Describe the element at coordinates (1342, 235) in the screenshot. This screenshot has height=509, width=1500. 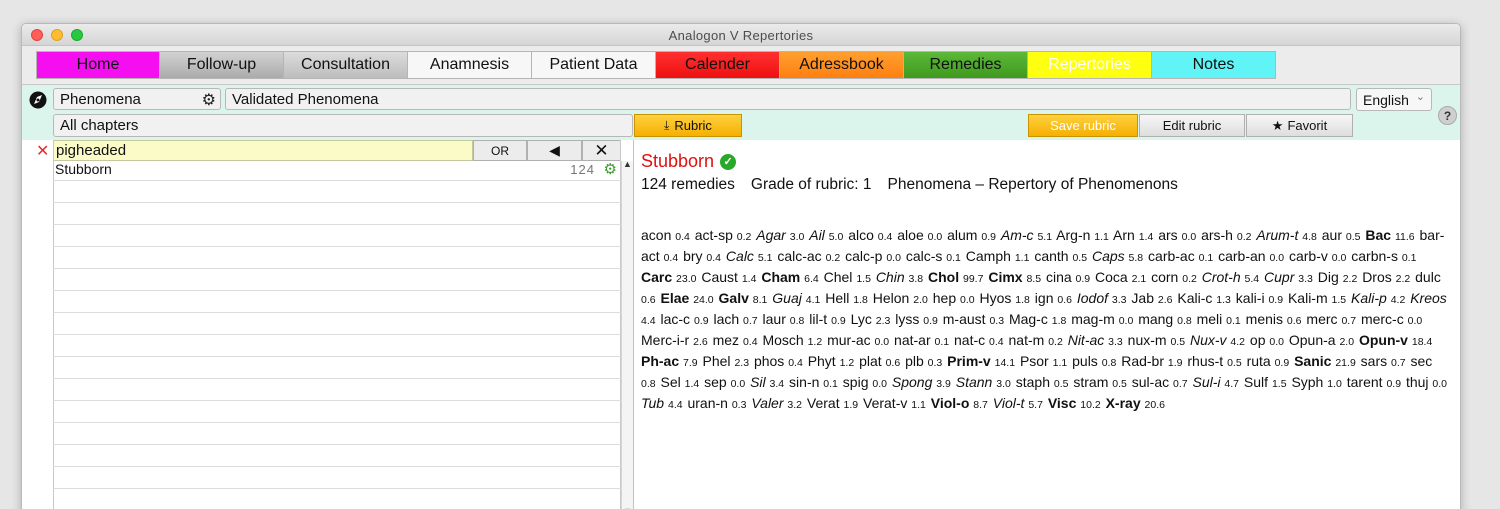
I see `remedy-item: aur 0.5` at that location.